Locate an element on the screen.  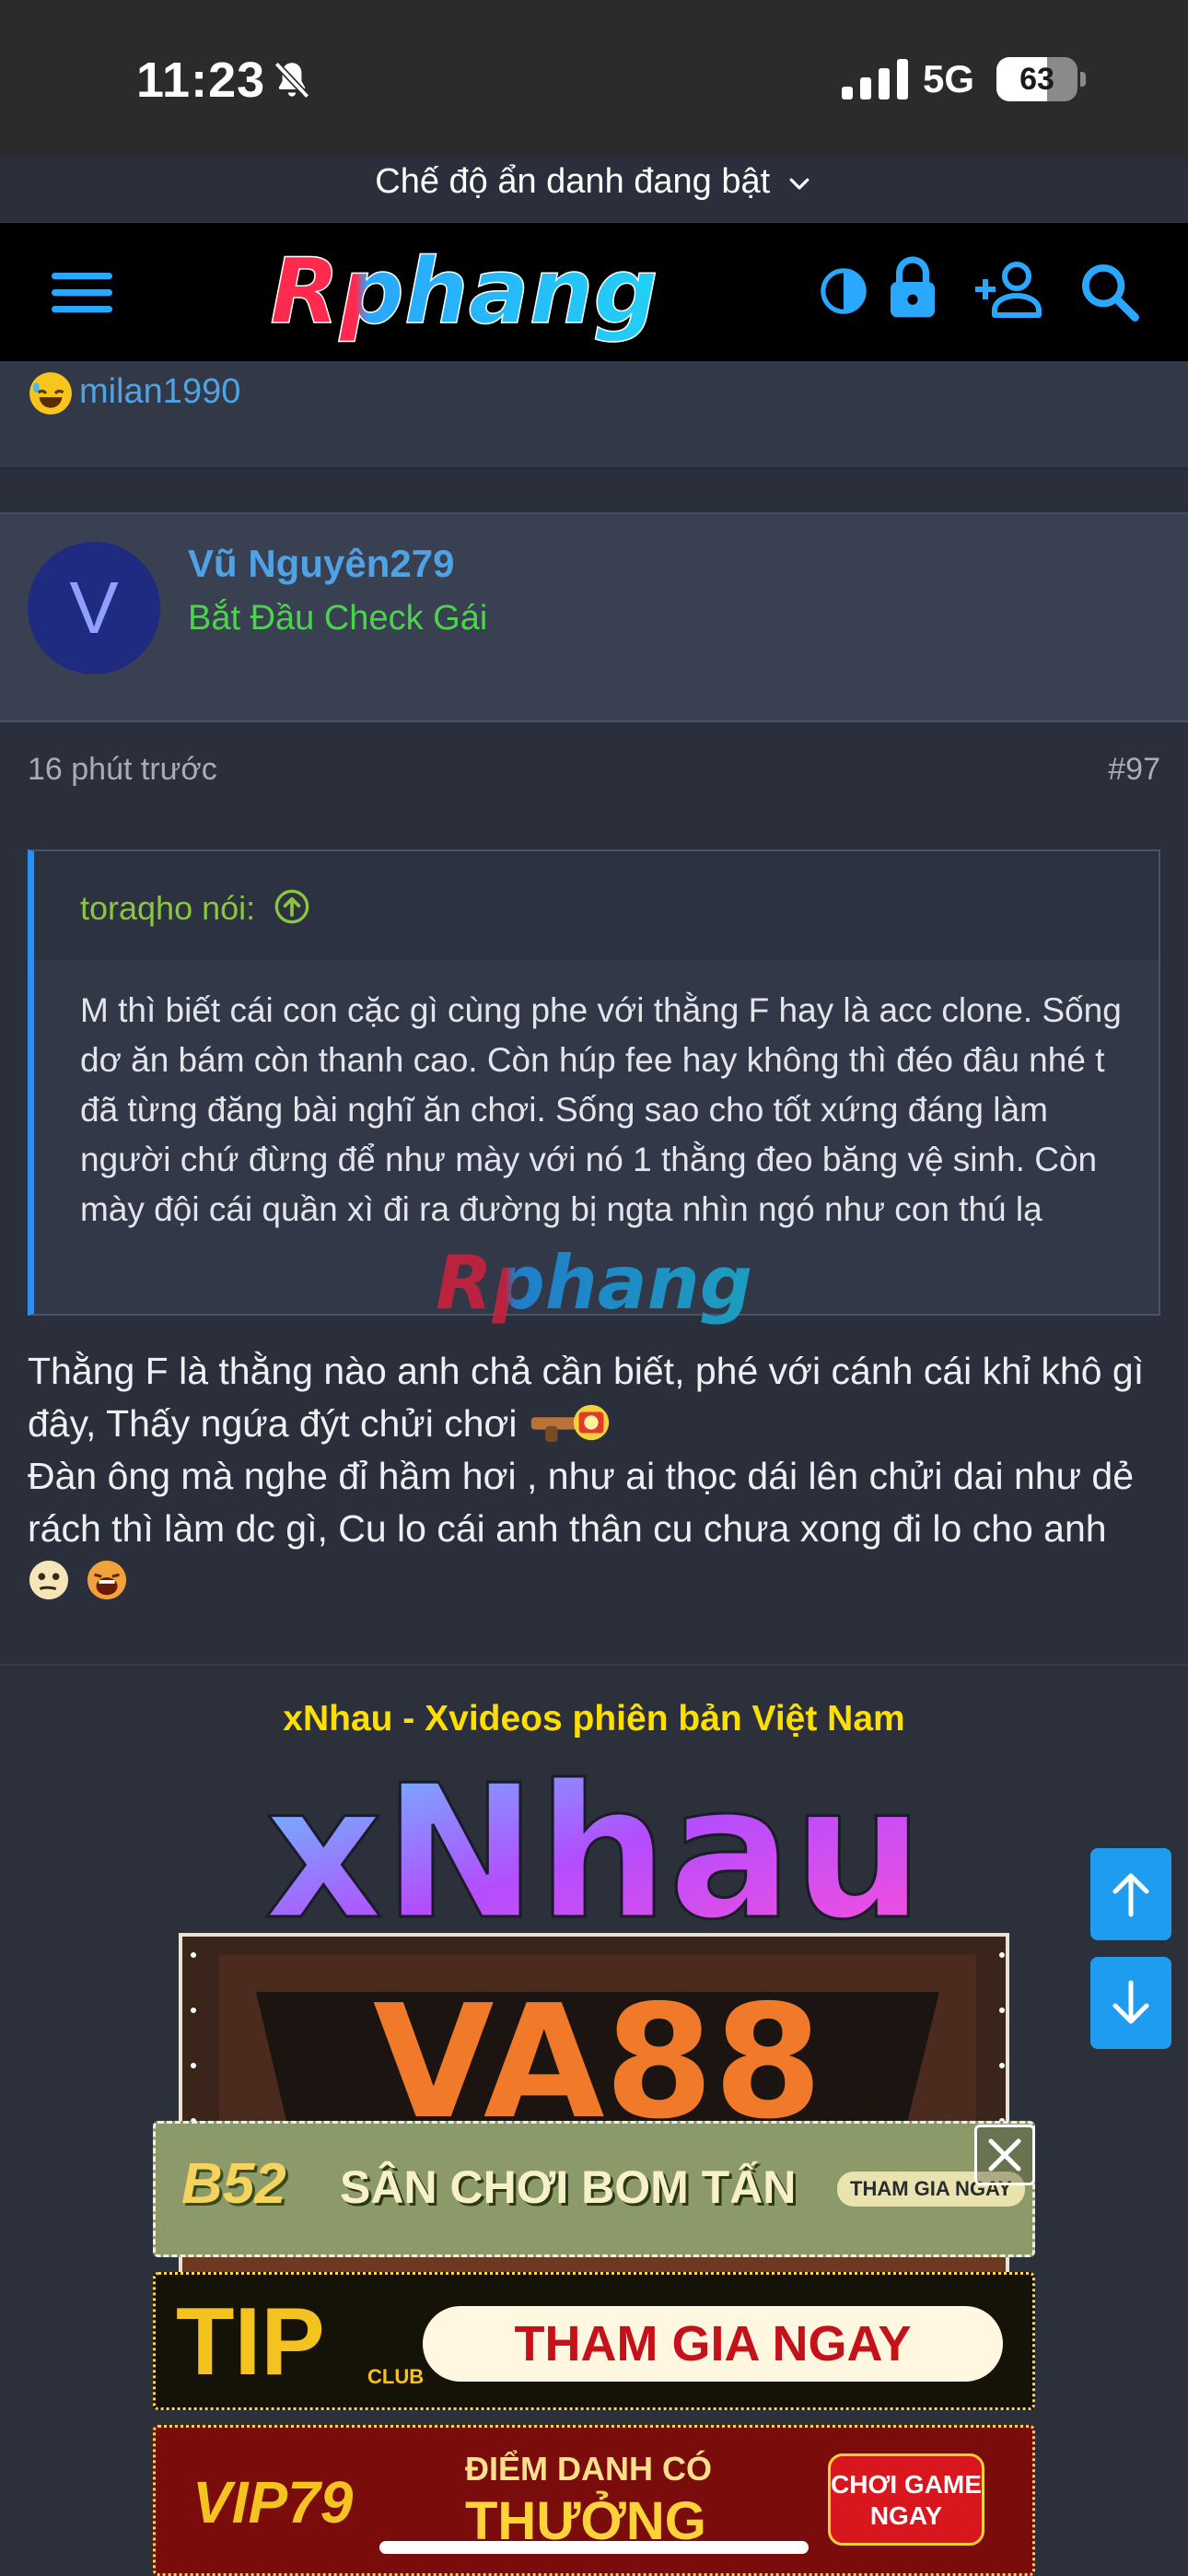
site-header: Rphang is located at coordinates (594, 292).